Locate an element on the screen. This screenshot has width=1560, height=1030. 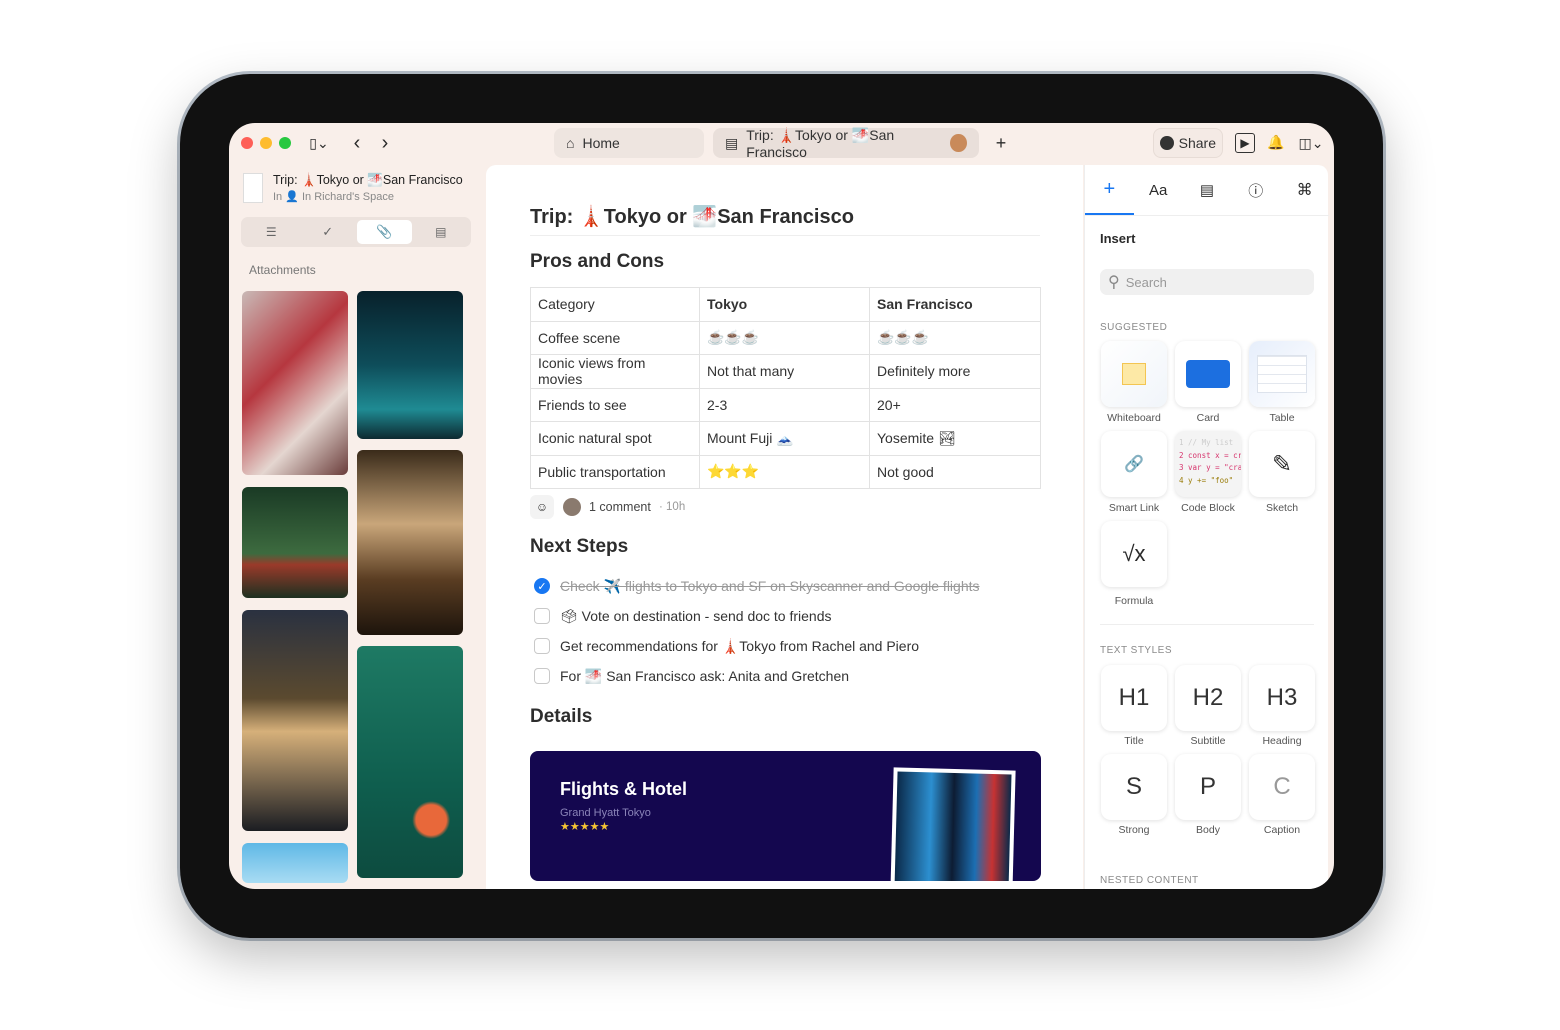
formula-tile: √x is located at coordinates (1134, 554).